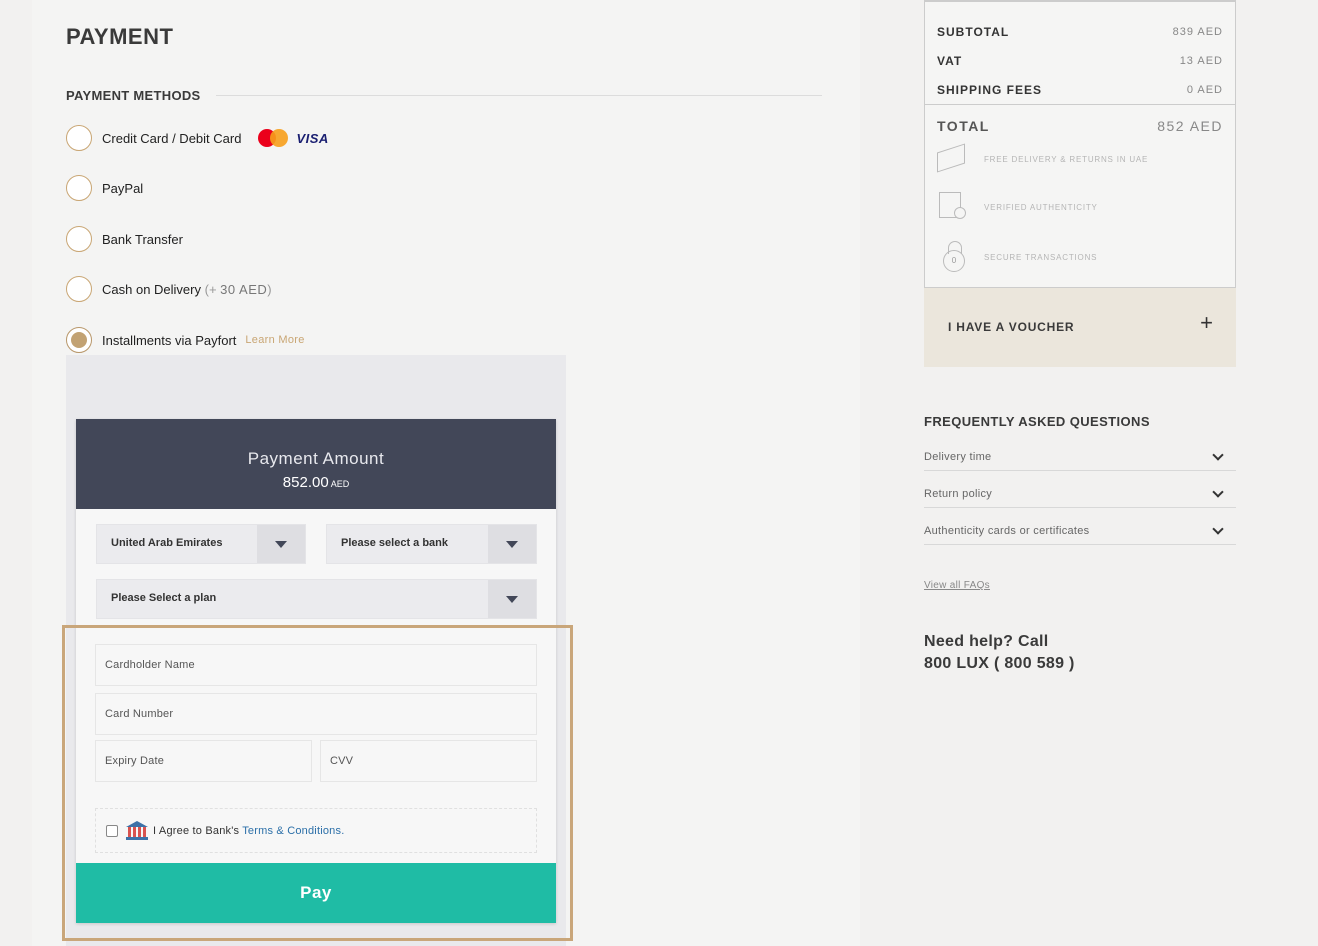 The image size is (1318, 946). Describe the element at coordinates (431, 544) in the screenshot. I see `bank-select: Please select a bank` at that location.